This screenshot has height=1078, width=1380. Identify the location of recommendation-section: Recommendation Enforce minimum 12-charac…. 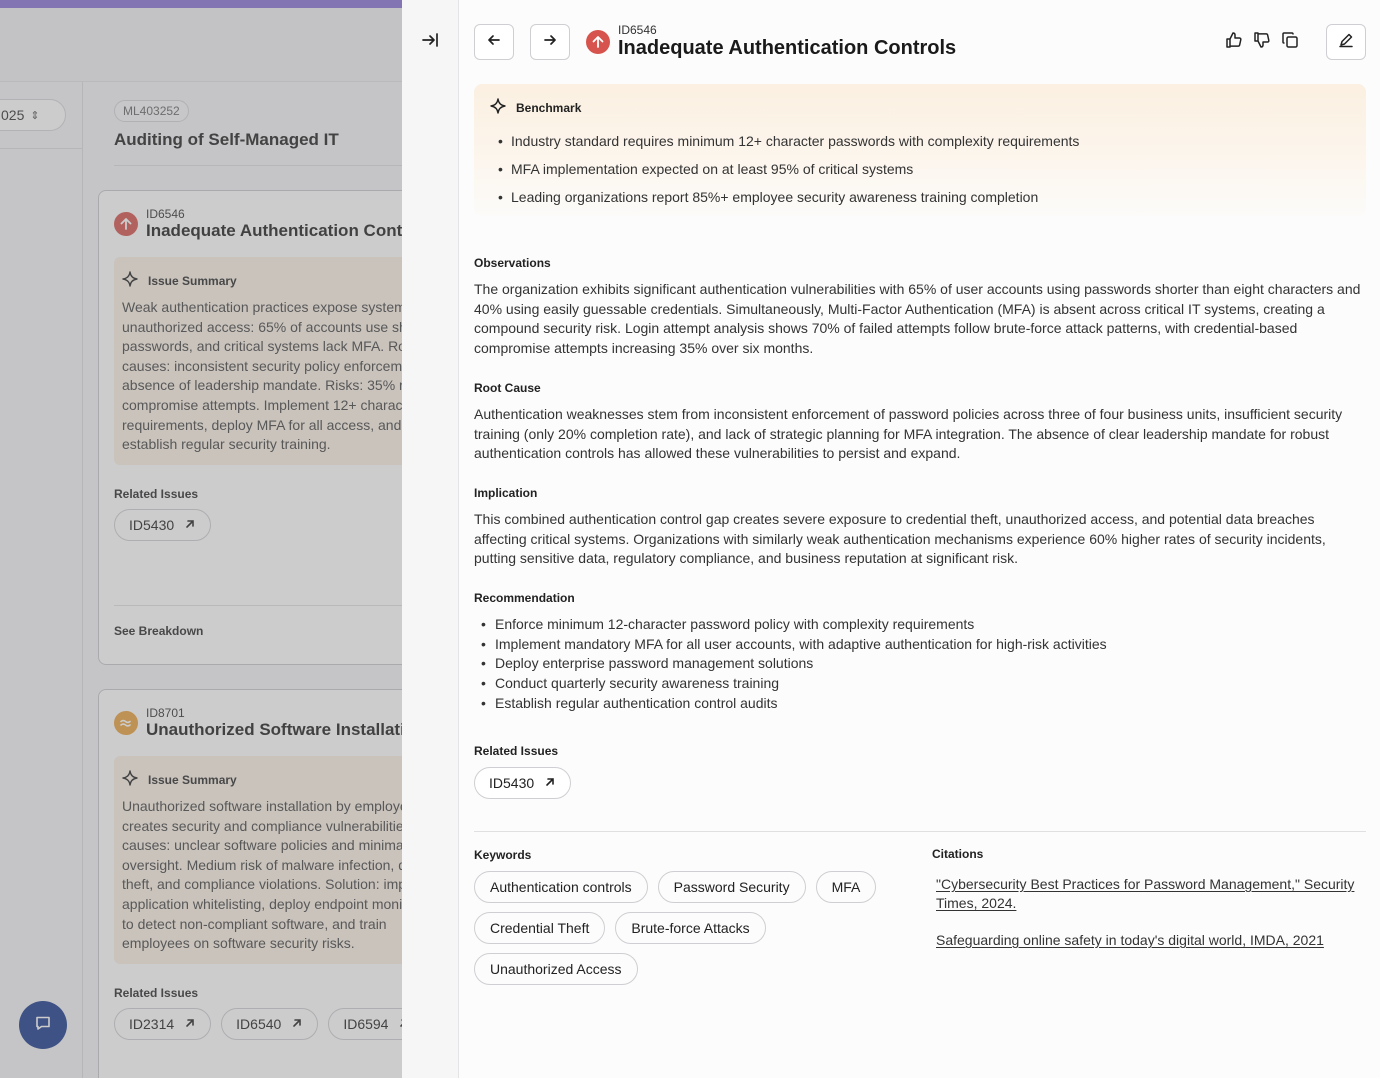
(920, 652).